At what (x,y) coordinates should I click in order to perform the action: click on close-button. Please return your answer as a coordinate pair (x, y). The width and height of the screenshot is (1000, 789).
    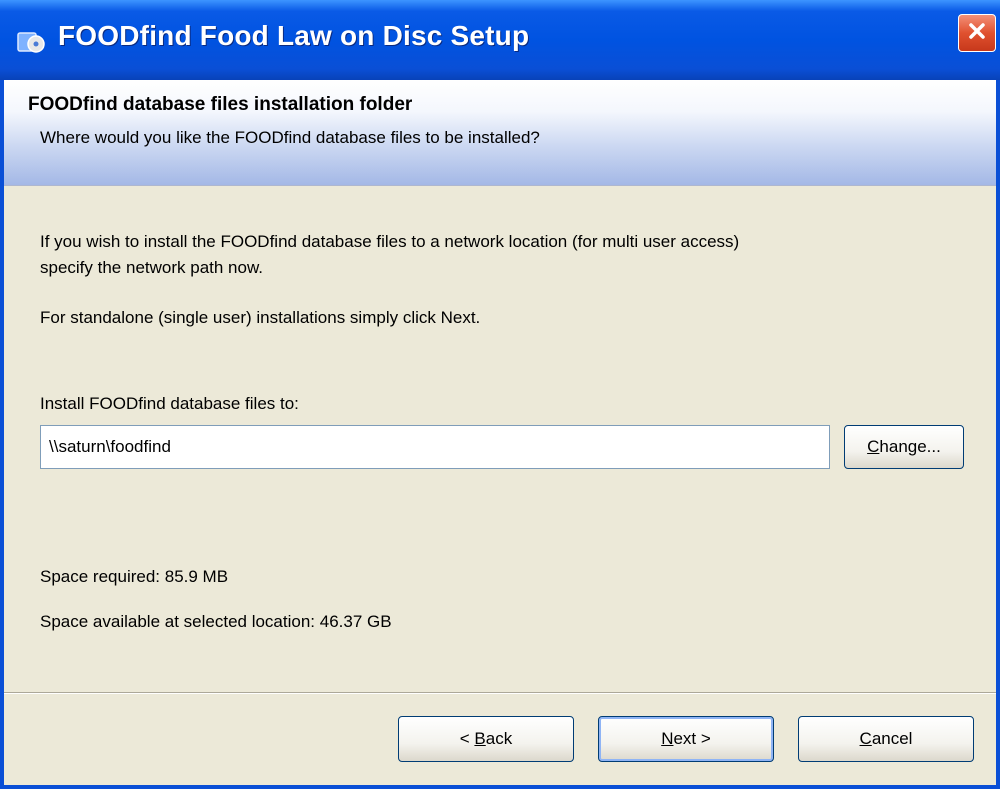
    Looking at the image, I should click on (977, 33).